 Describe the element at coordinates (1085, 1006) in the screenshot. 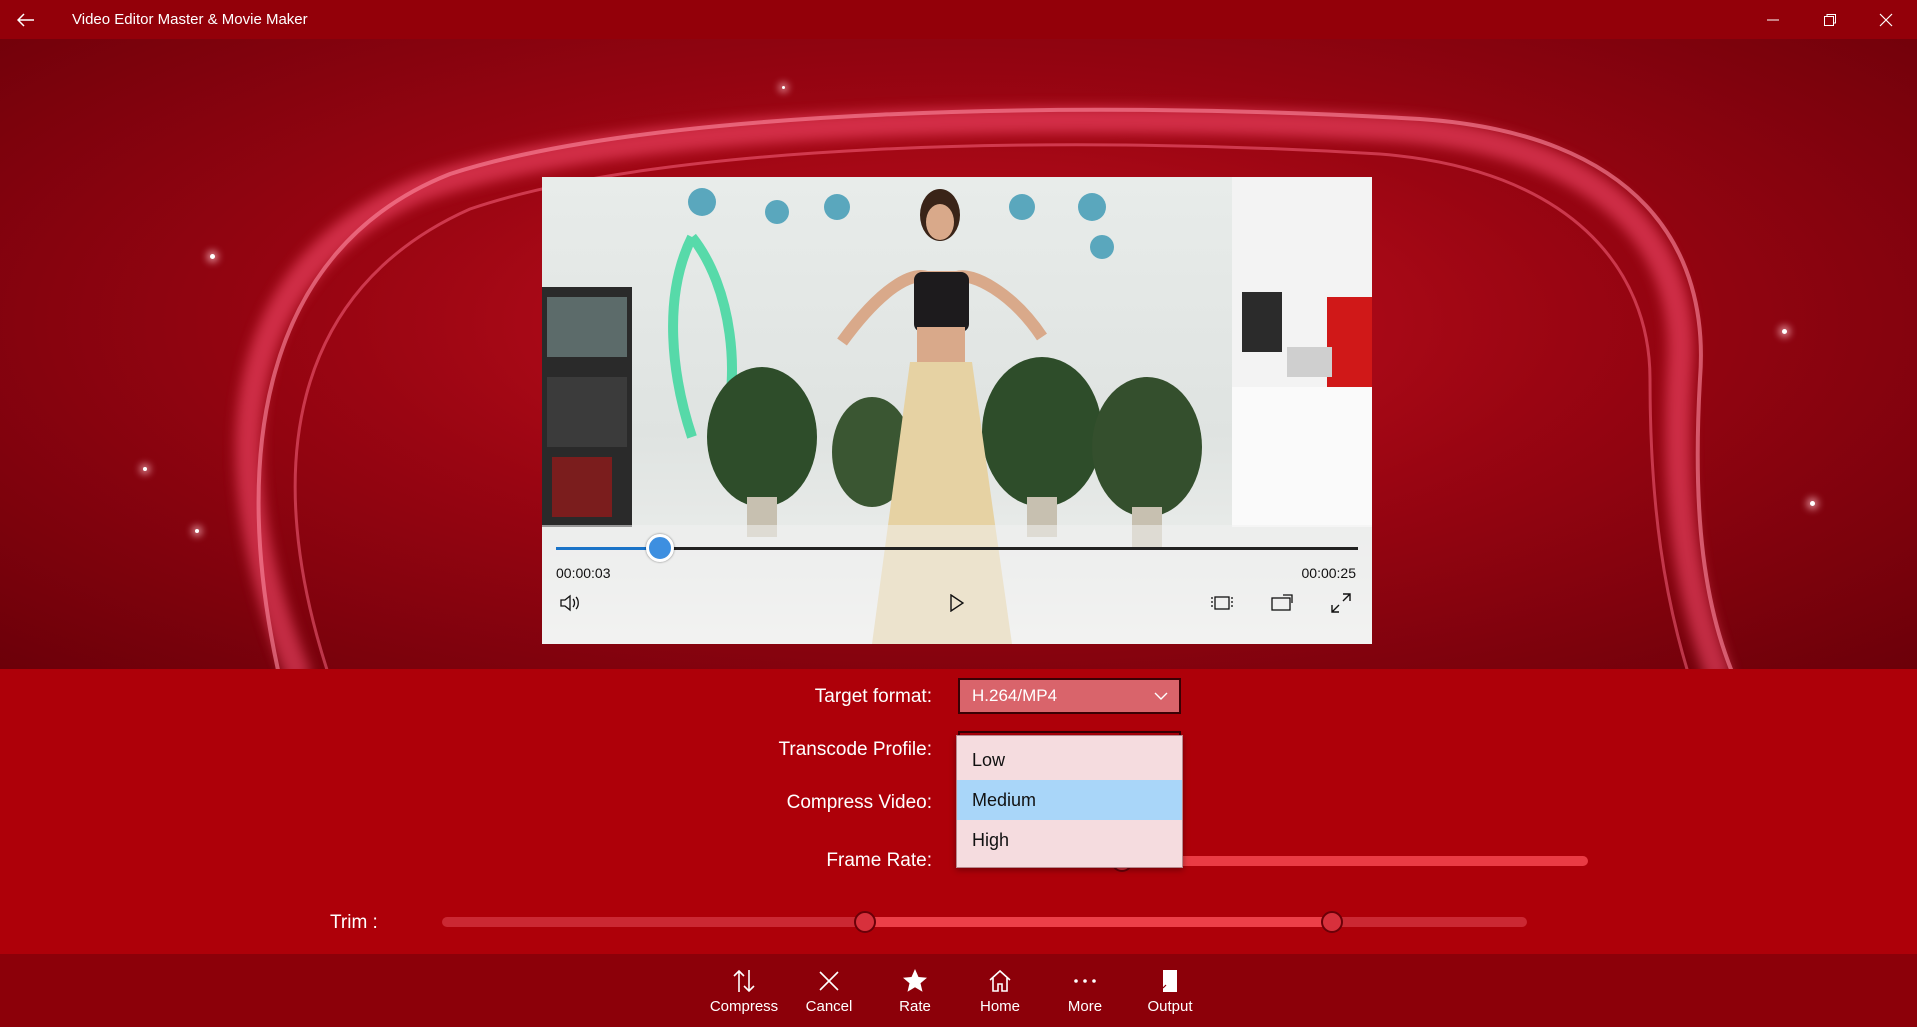

I see `more-label: More` at that location.